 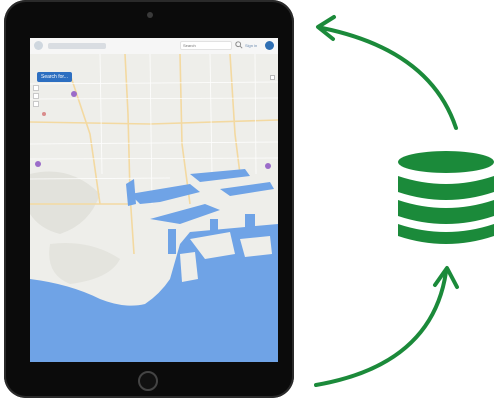 What do you see at coordinates (38, 45) in the screenshot?
I see `app-logo-icon` at bounding box center [38, 45].